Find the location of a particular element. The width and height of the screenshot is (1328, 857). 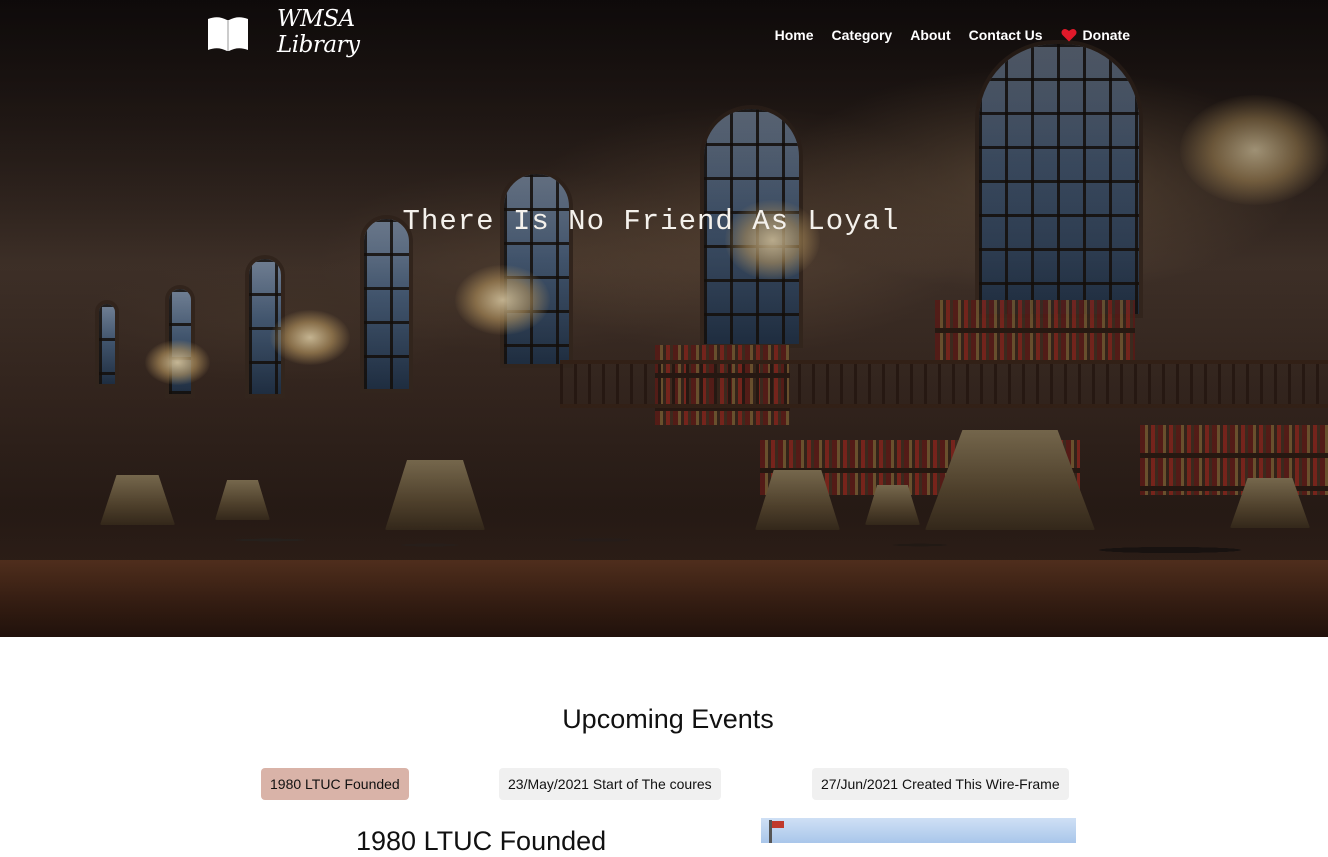

event-tab-wireframe-created: 27/Jun/2021 Created This Wire-Frame is located at coordinates (940, 784).